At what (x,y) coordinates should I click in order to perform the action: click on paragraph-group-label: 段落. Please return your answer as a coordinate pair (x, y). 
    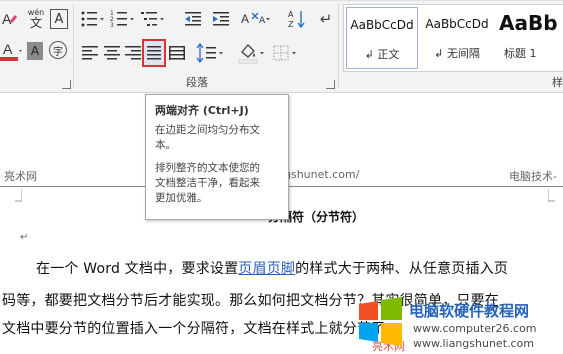
    Looking at the image, I should click on (197, 82).